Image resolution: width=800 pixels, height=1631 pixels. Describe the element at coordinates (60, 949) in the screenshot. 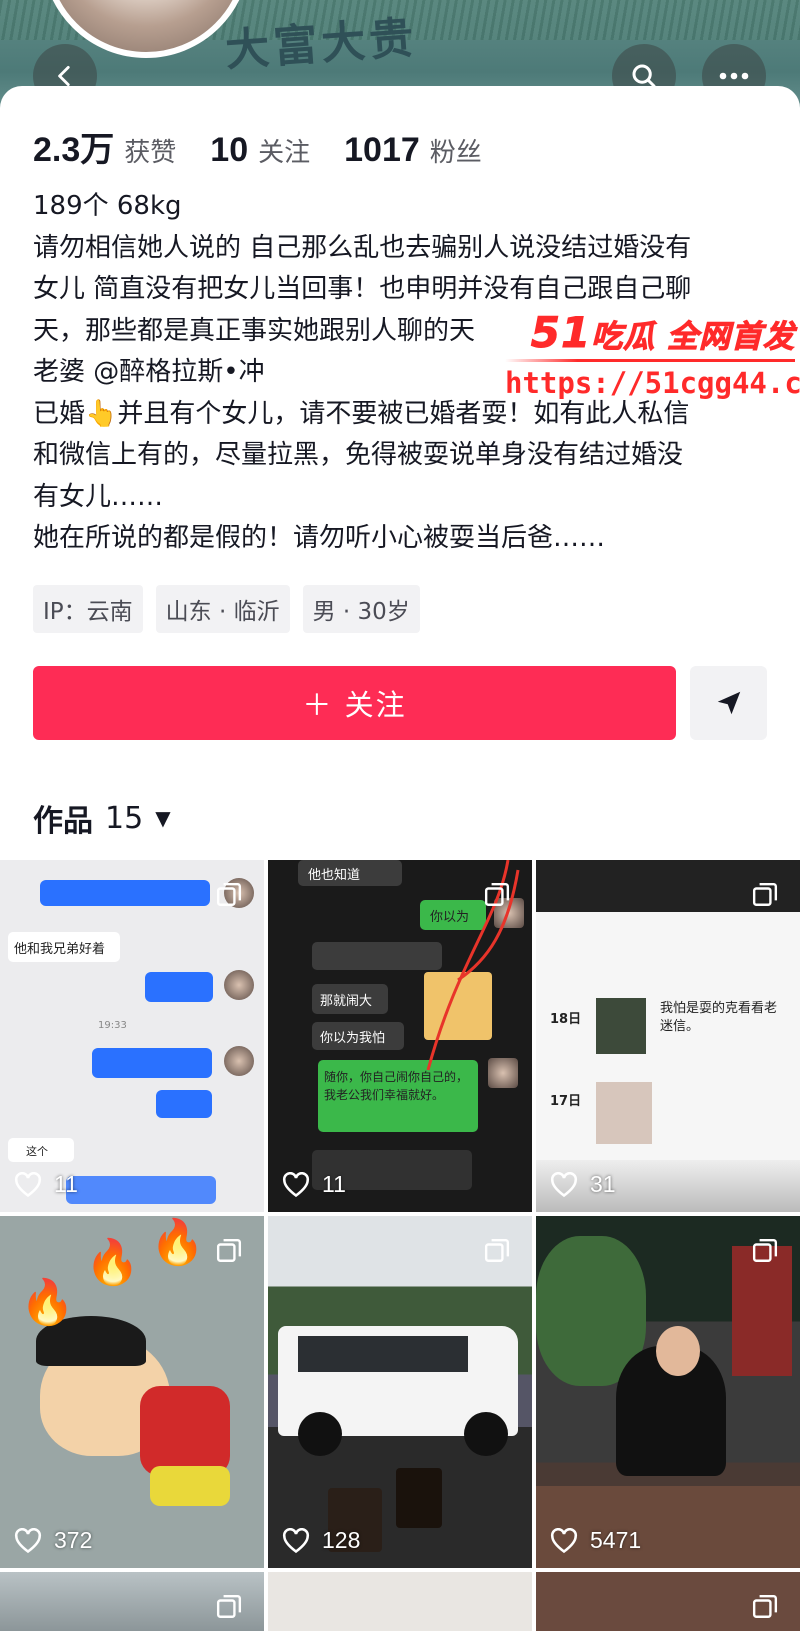

I see `chat-text: 他和我兄弟好着` at that location.